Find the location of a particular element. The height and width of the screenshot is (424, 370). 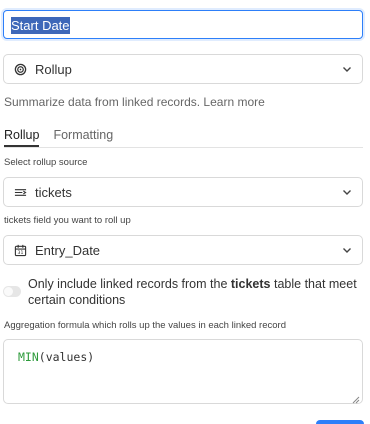

rollup-field-value: Entry_Date is located at coordinates (68, 250).